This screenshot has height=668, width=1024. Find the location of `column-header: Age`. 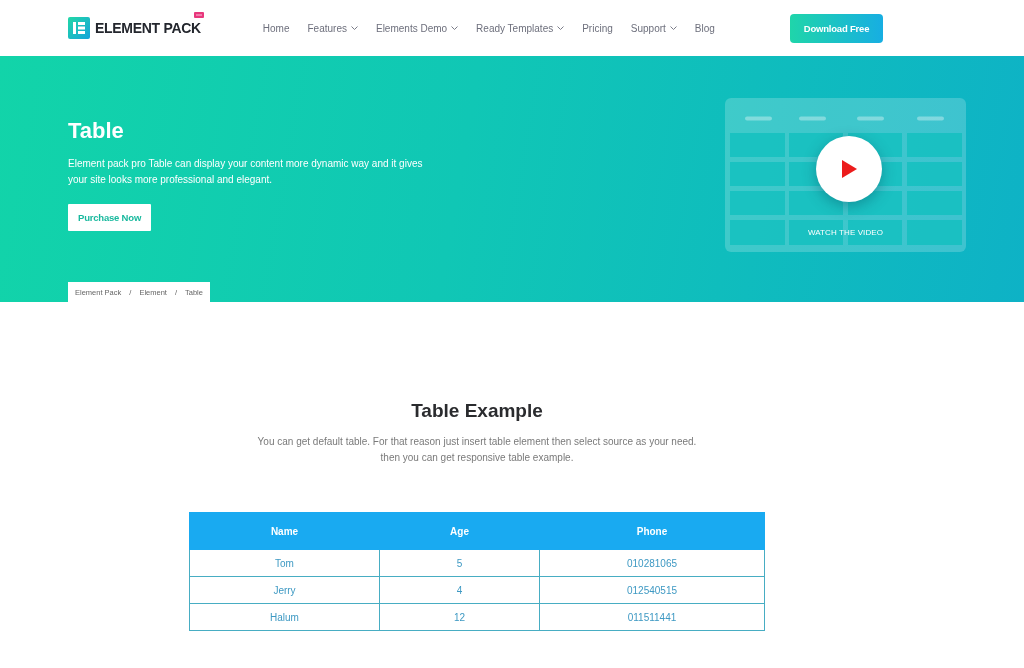

column-header: Age is located at coordinates (459, 531).